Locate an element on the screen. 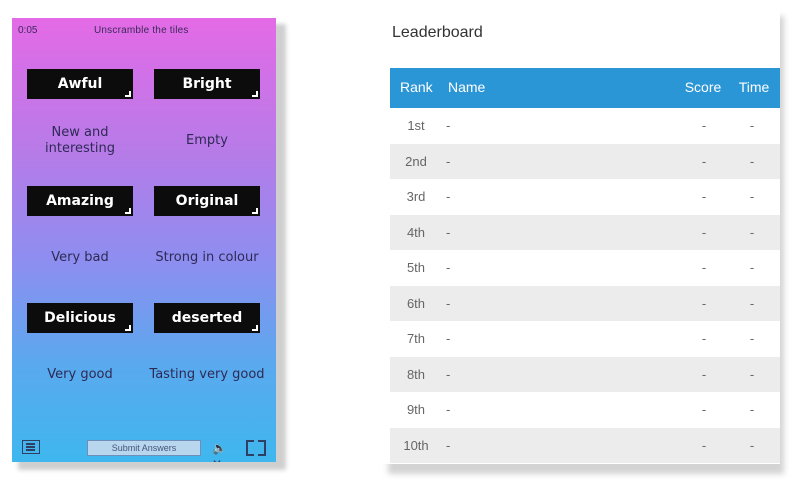  tile-label: deserted is located at coordinates (207, 318).